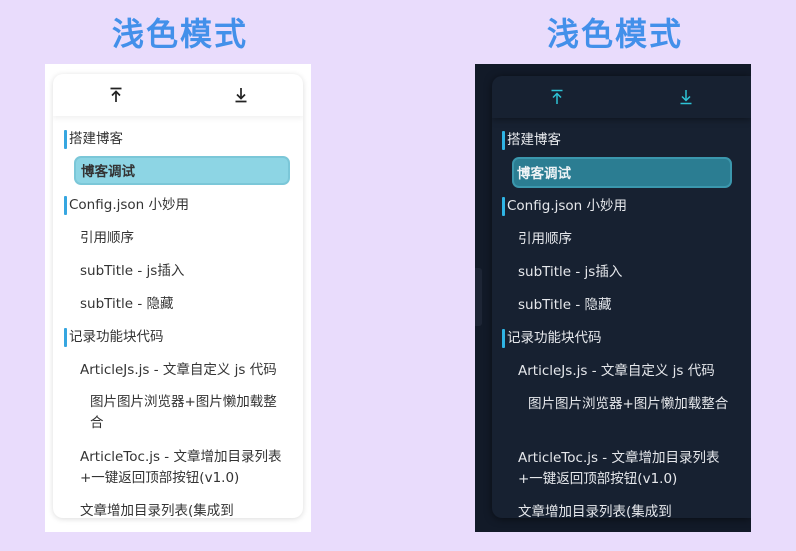 The width and height of the screenshot is (796, 551). What do you see at coordinates (179, 34) in the screenshot?
I see `light-mode-heading: 浅色模式` at bounding box center [179, 34].